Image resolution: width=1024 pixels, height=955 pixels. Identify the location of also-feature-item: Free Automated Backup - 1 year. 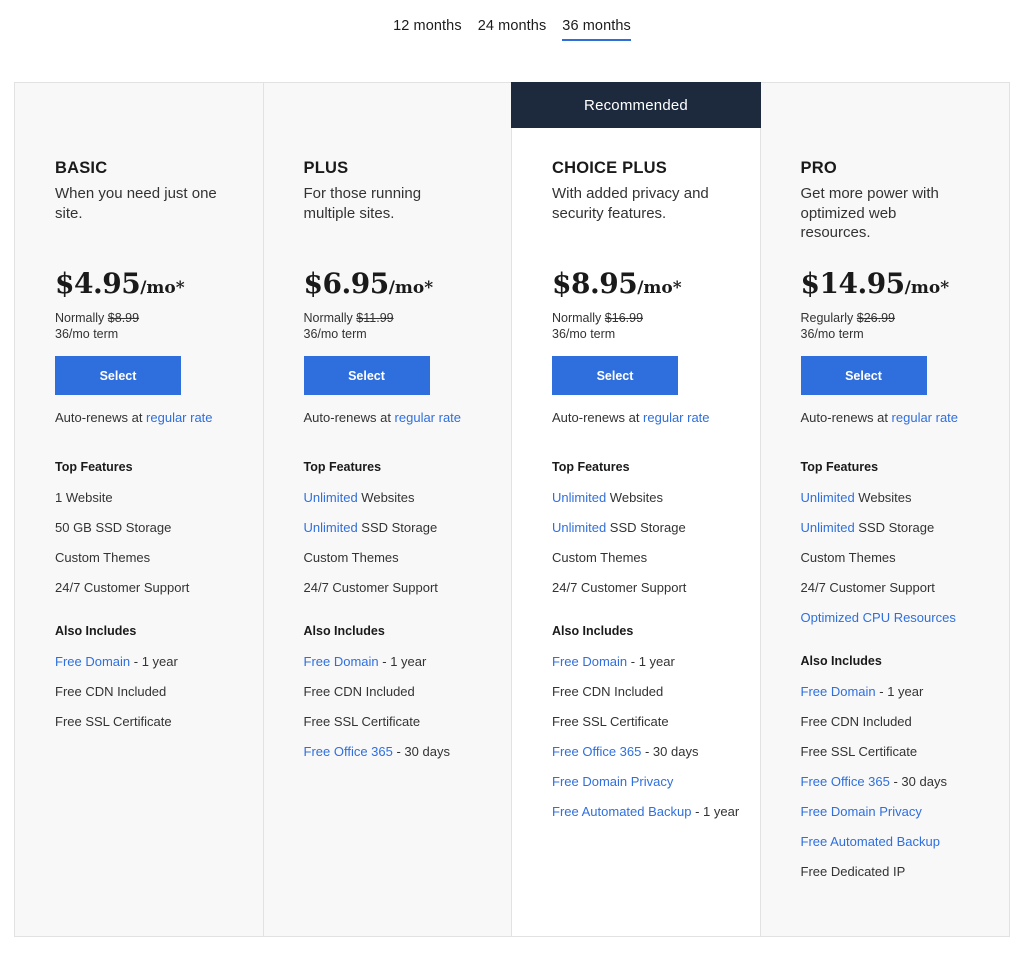
(652, 819).